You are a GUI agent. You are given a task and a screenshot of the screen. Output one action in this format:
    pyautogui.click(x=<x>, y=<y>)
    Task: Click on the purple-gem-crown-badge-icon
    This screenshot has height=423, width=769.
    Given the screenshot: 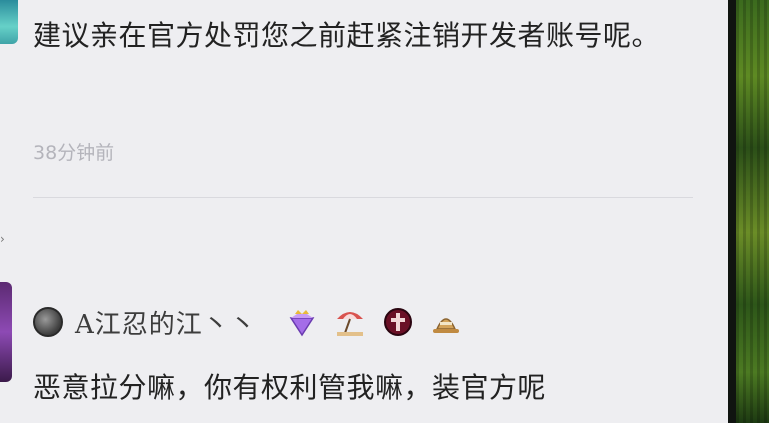 What is the action you would take?
    pyautogui.click(x=302, y=322)
    